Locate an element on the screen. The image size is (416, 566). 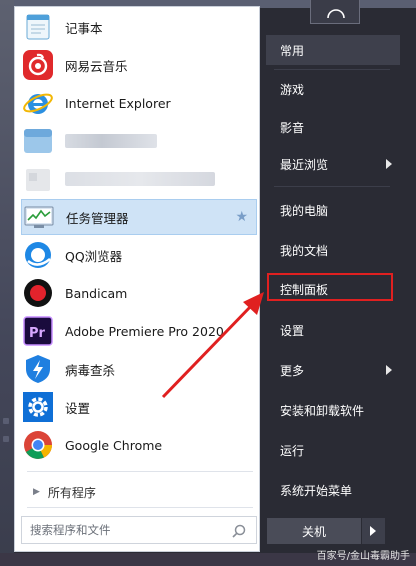
annotation-arrow is located at coordinates (212, 345).